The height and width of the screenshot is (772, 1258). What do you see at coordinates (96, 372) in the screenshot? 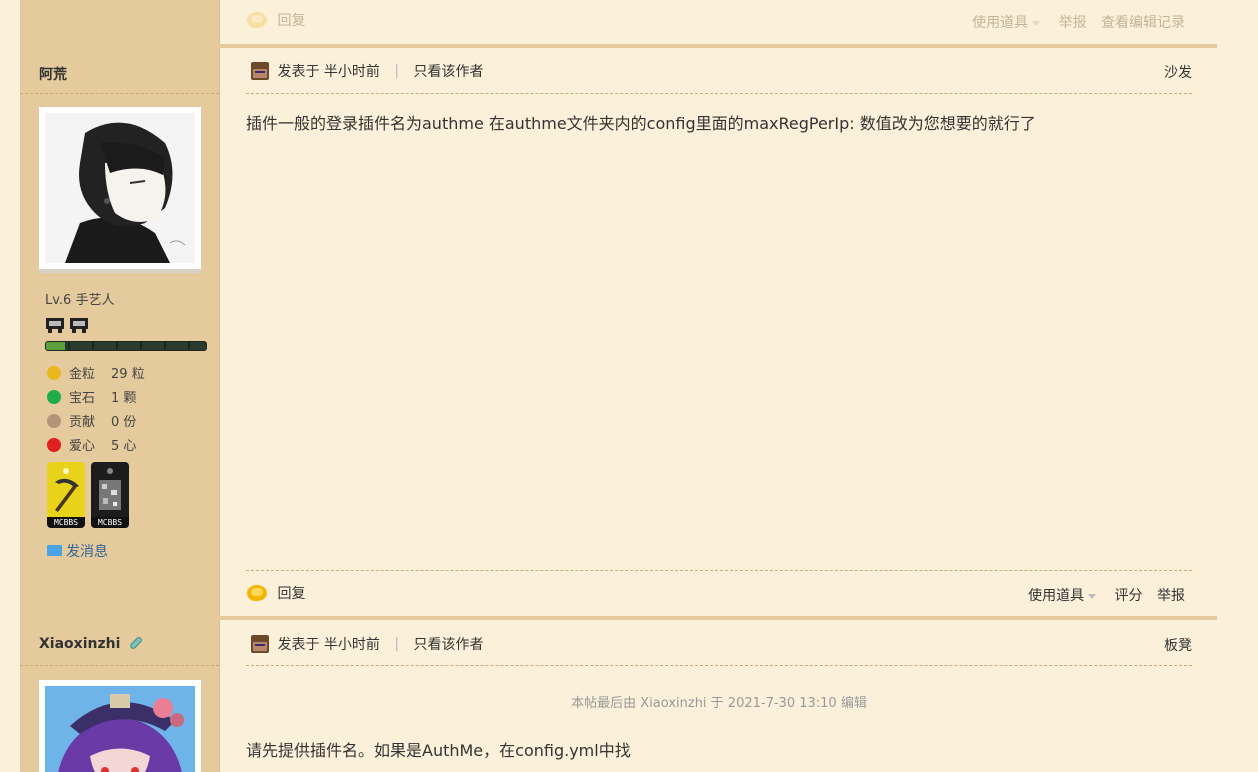
I see `stat-gold: 金粒 29 粒` at bounding box center [96, 372].